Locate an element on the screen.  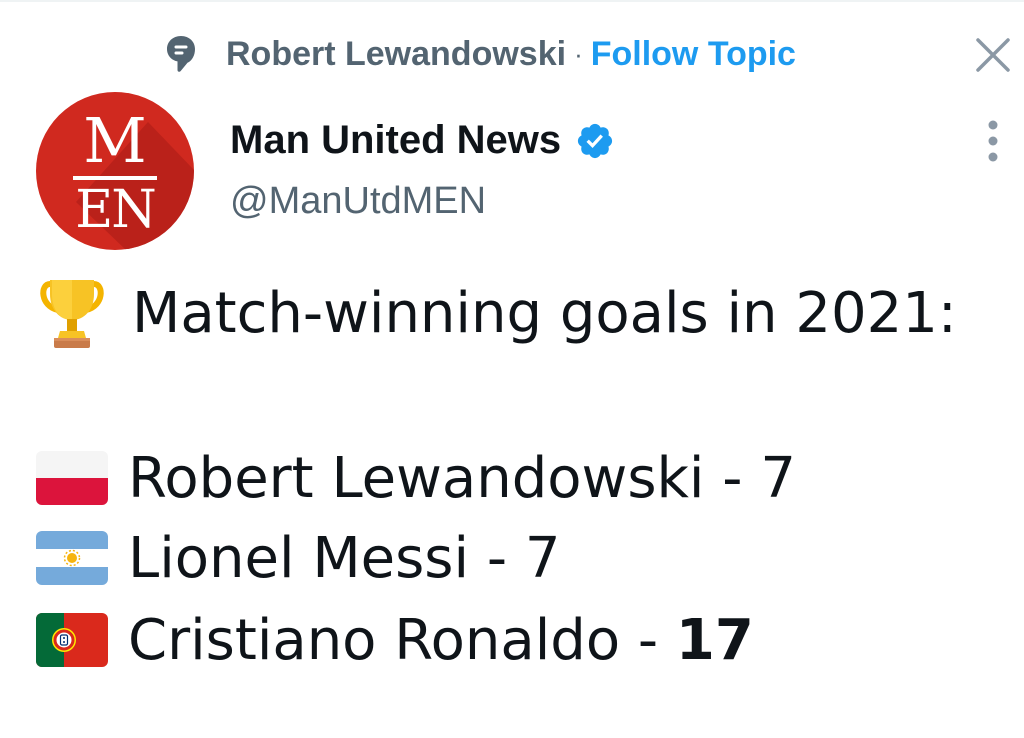
tweet-heading: Match-winning goals in 2021: is located at coordinates (544, 313).